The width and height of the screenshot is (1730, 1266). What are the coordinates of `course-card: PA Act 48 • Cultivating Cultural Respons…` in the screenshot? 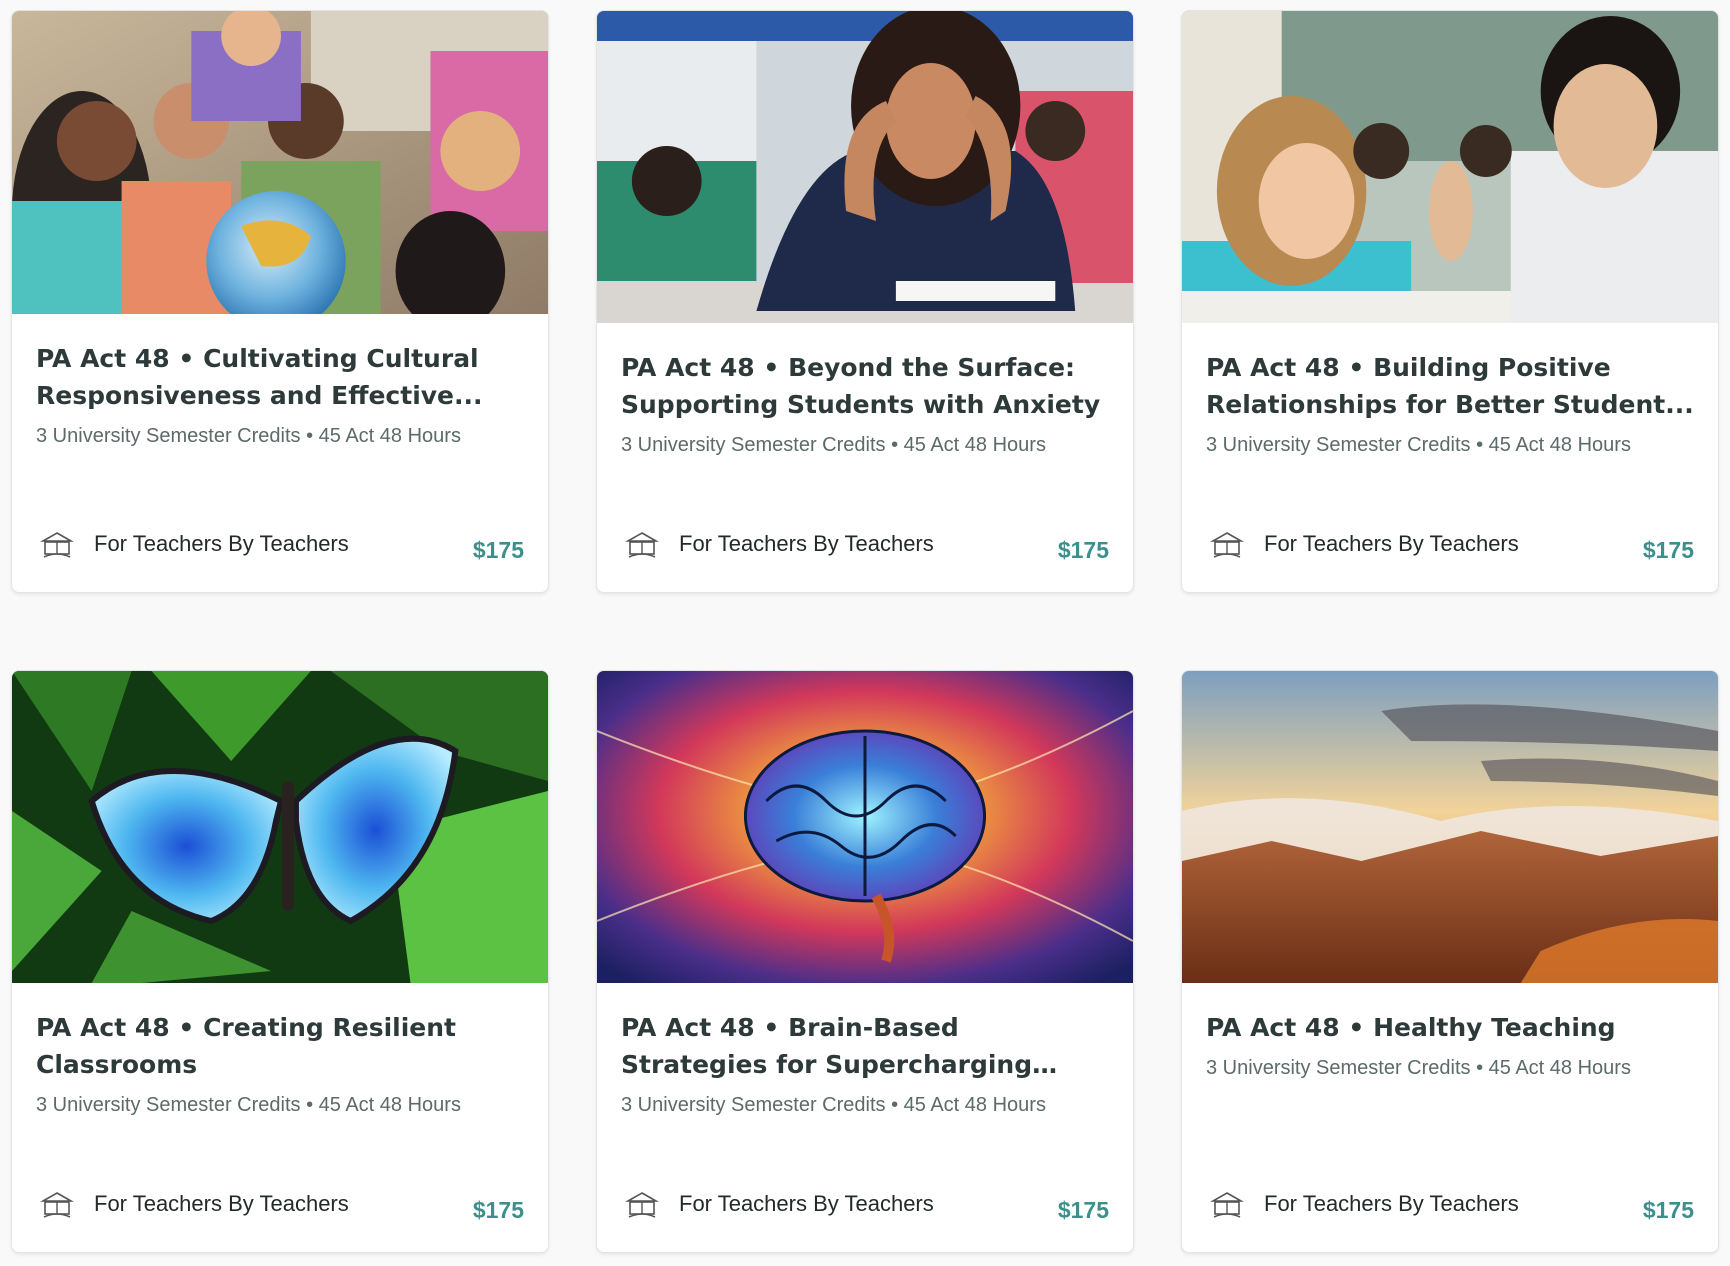 It's located at (280, 301).